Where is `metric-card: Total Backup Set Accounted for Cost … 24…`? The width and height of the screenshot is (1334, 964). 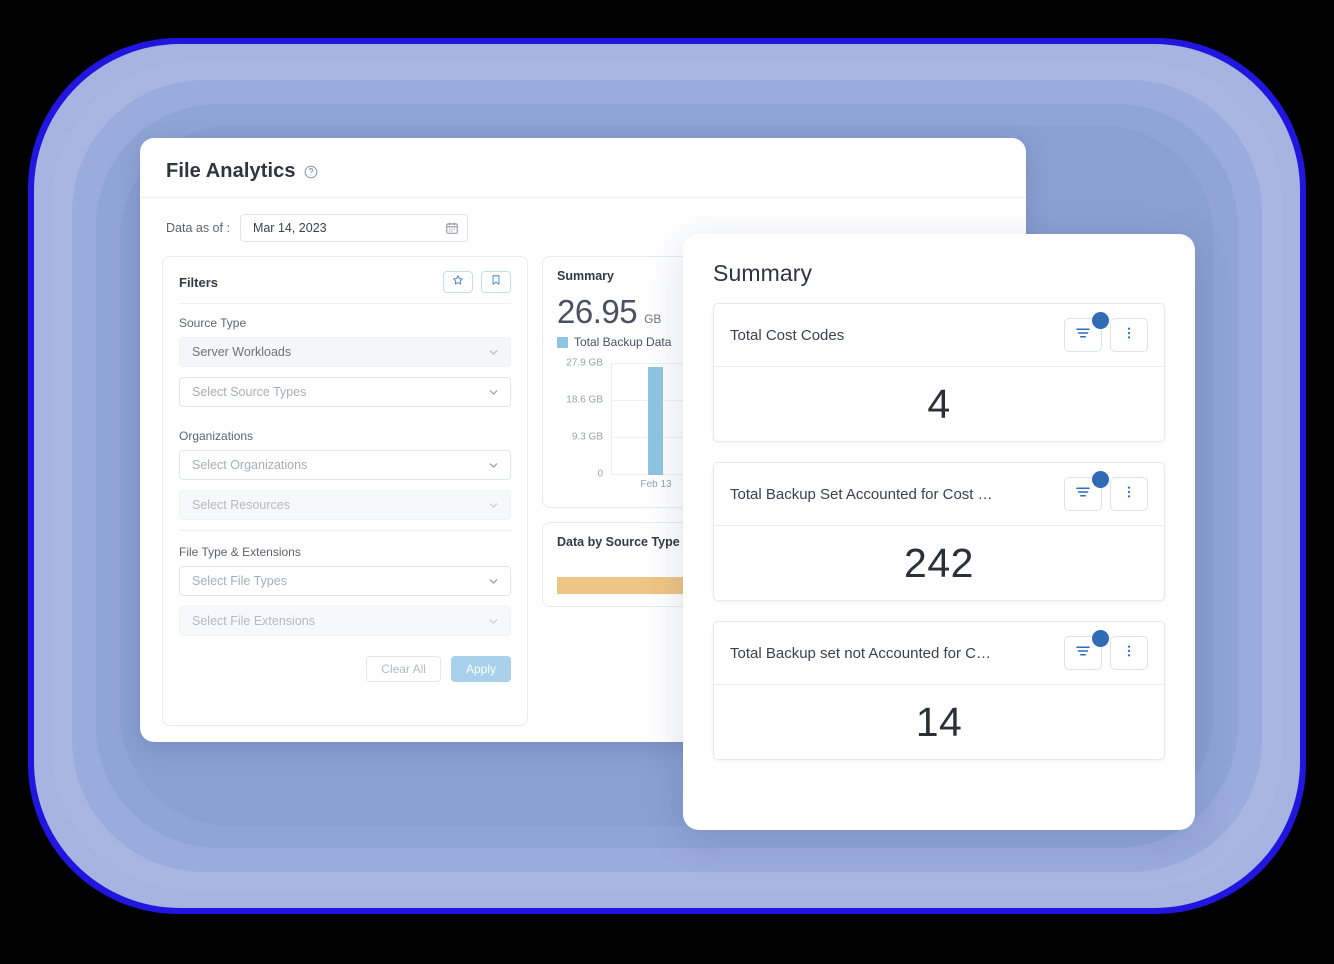
metric-card: Total Backup Set Accounted for Cost … 24… is located at coordinates (939, 531).